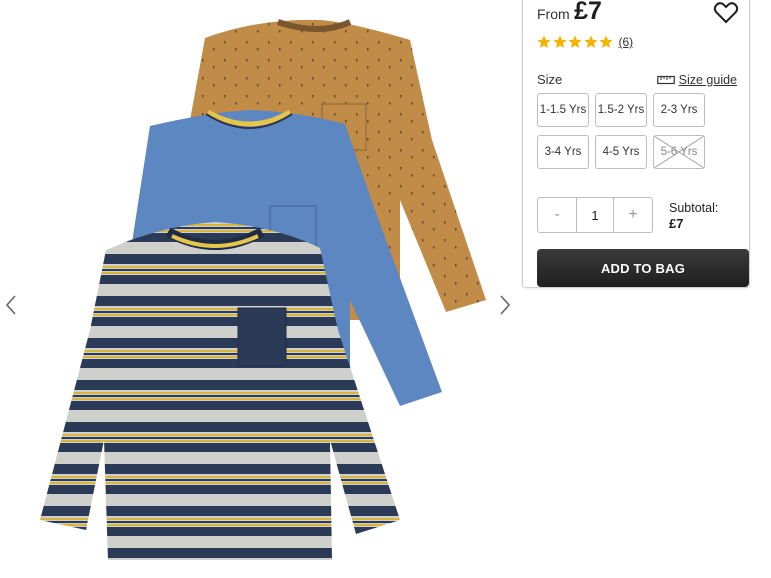 The width and height of the screenshot is (771, 578). What do you see at coordinates (665, 80) in the screenshot?
I see `ruler-icon` at bounding box center [665, 80].